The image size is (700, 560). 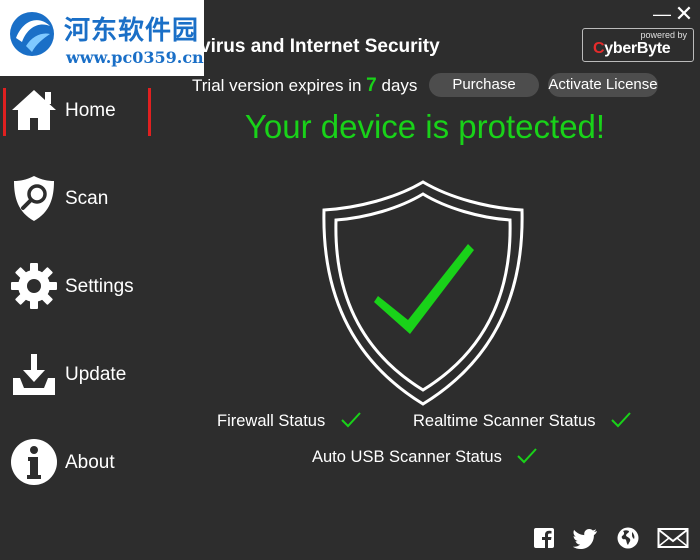 What do you see at coordinates (87, 198) in the screenshot?
I see `sidebar-item-label: Scan` at bounding box center [87, 198].